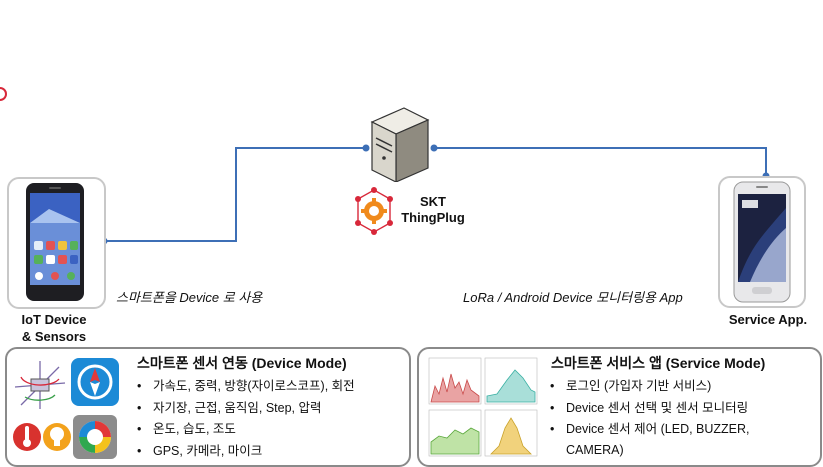 This screenshot has width=823, height=467. Describe the element at coordinates (57, 437) in the screenshot. I see `light-bulb-icon` at that location.